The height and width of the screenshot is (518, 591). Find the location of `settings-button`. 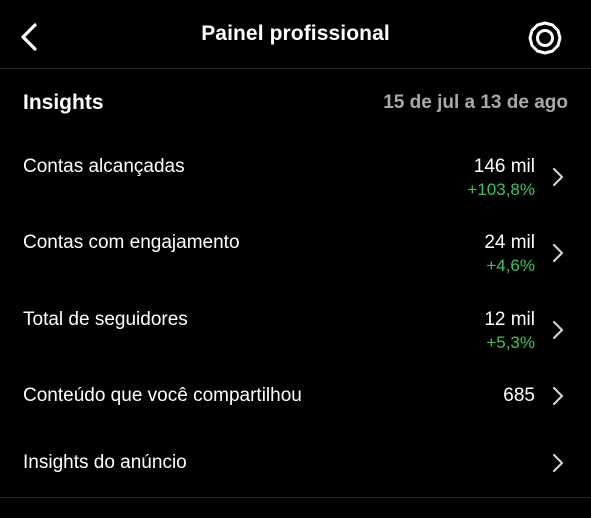

settings-button is located at coordinates (545, 38).